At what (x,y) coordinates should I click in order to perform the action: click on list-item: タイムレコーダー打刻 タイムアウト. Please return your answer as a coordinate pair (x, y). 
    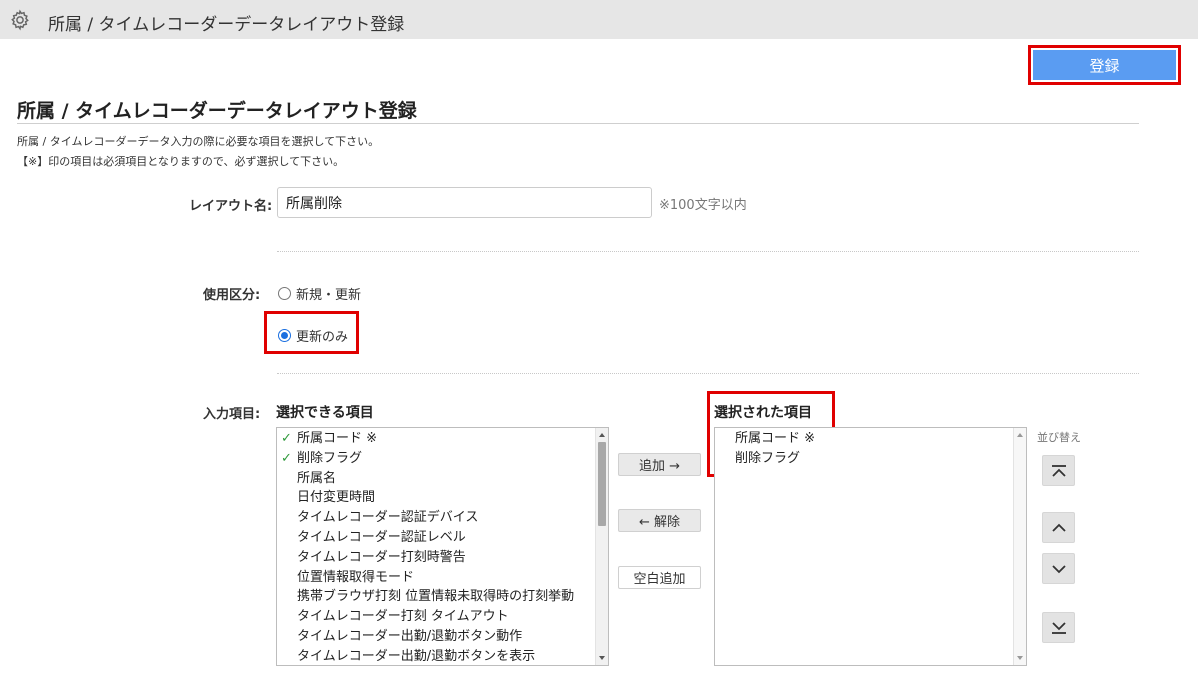
    Looking at the image, I should click on (442, 617).